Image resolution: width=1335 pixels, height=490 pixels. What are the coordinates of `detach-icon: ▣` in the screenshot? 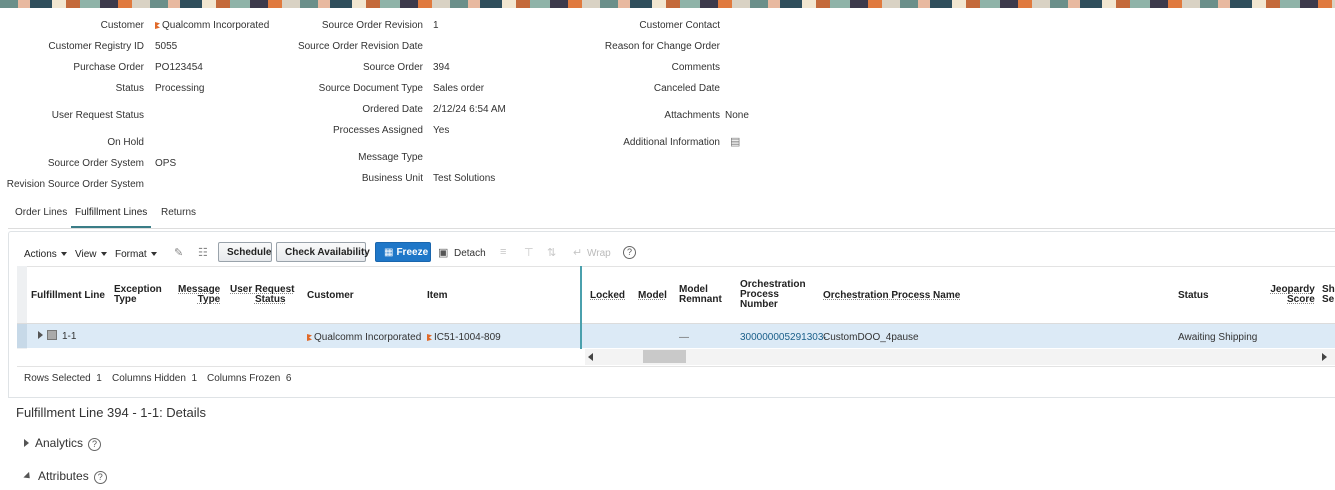 It's located at (443, 253).